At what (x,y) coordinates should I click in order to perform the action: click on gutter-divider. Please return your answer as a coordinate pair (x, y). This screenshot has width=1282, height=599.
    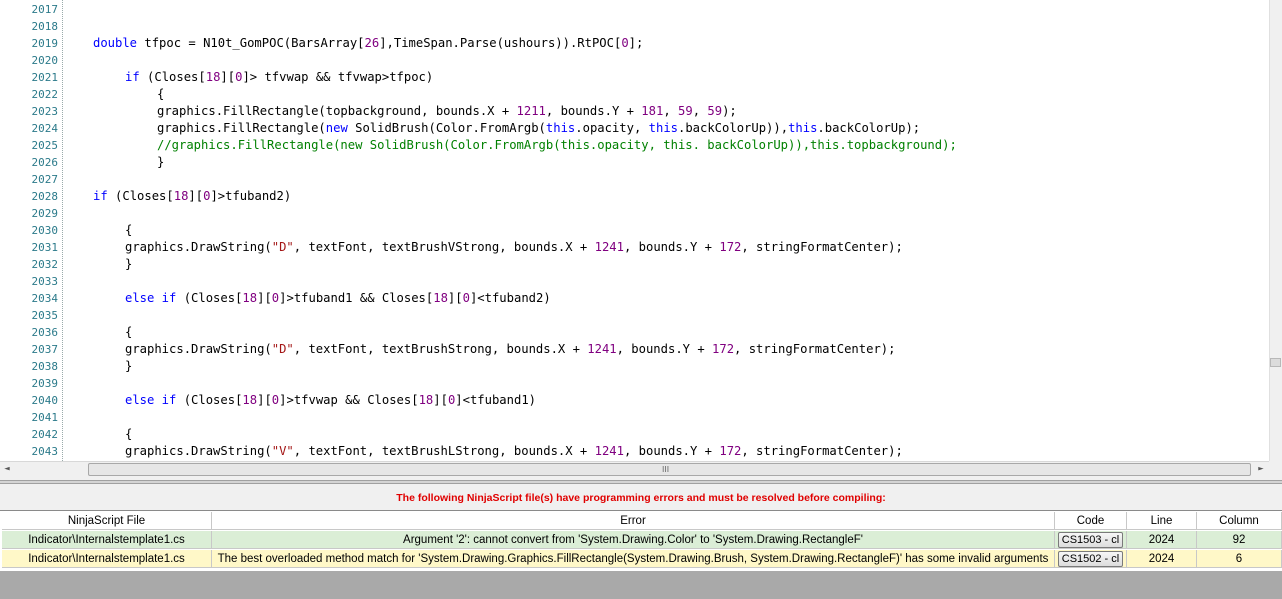
    Looking at the image, I should click on (63, 230).